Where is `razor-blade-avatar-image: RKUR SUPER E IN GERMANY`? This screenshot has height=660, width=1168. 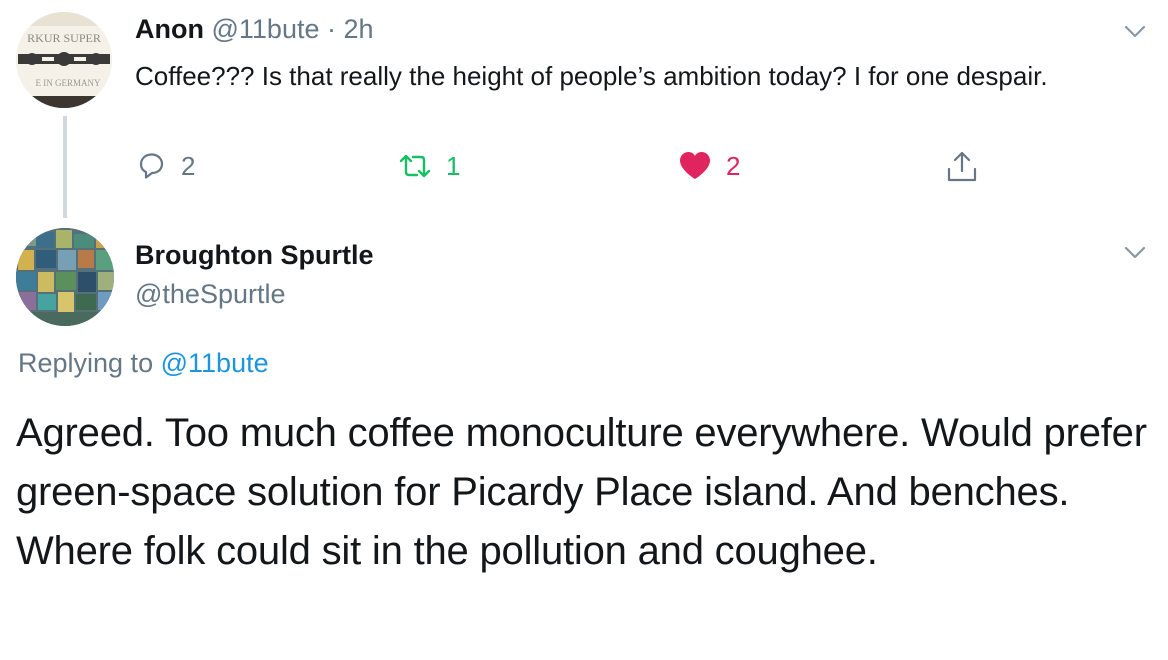
razor-blade-avatar-image: RKUR SUPER E IN GERMANY is located at coordinates (64, 60).